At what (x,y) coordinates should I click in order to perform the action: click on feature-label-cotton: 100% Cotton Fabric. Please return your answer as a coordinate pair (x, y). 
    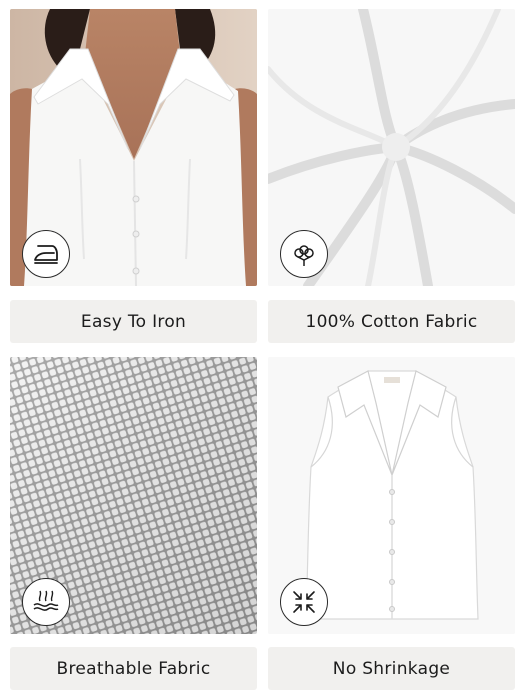
    Looking at the image, I should click on (391, 321).